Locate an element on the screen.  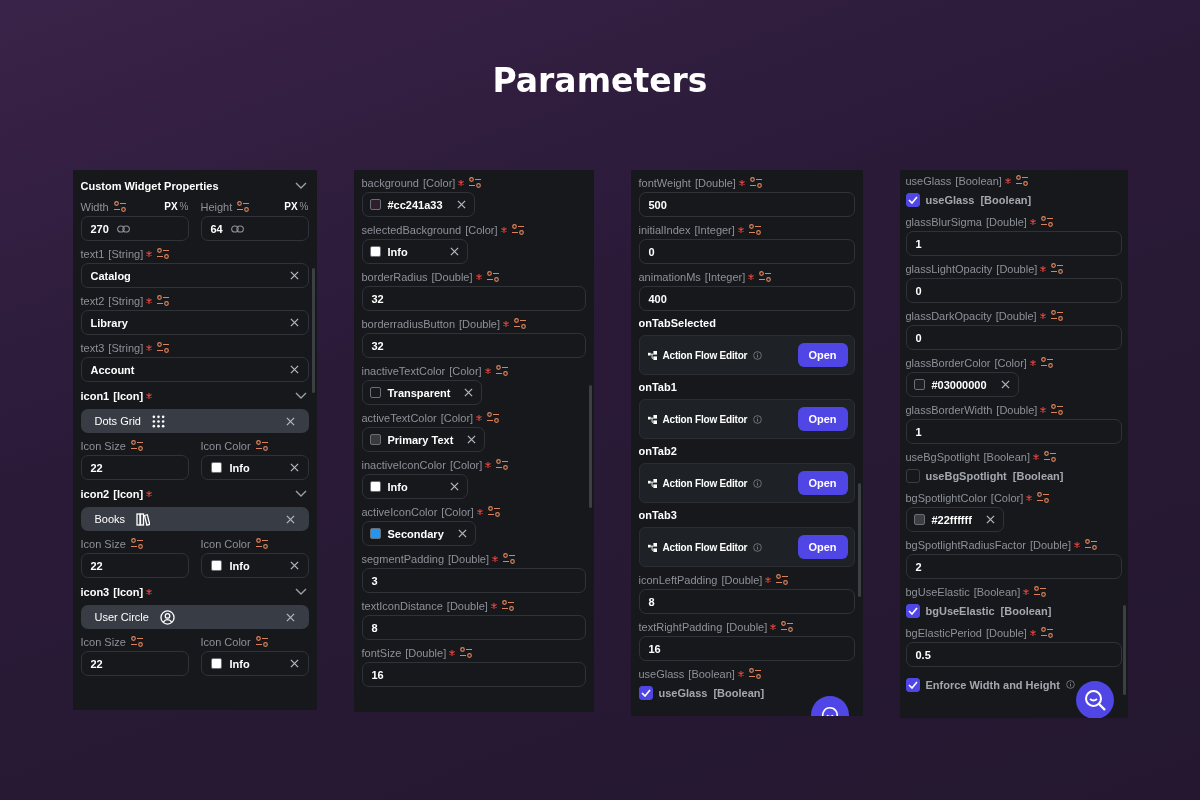
input-field: Library is located at coordinates (194, 322).